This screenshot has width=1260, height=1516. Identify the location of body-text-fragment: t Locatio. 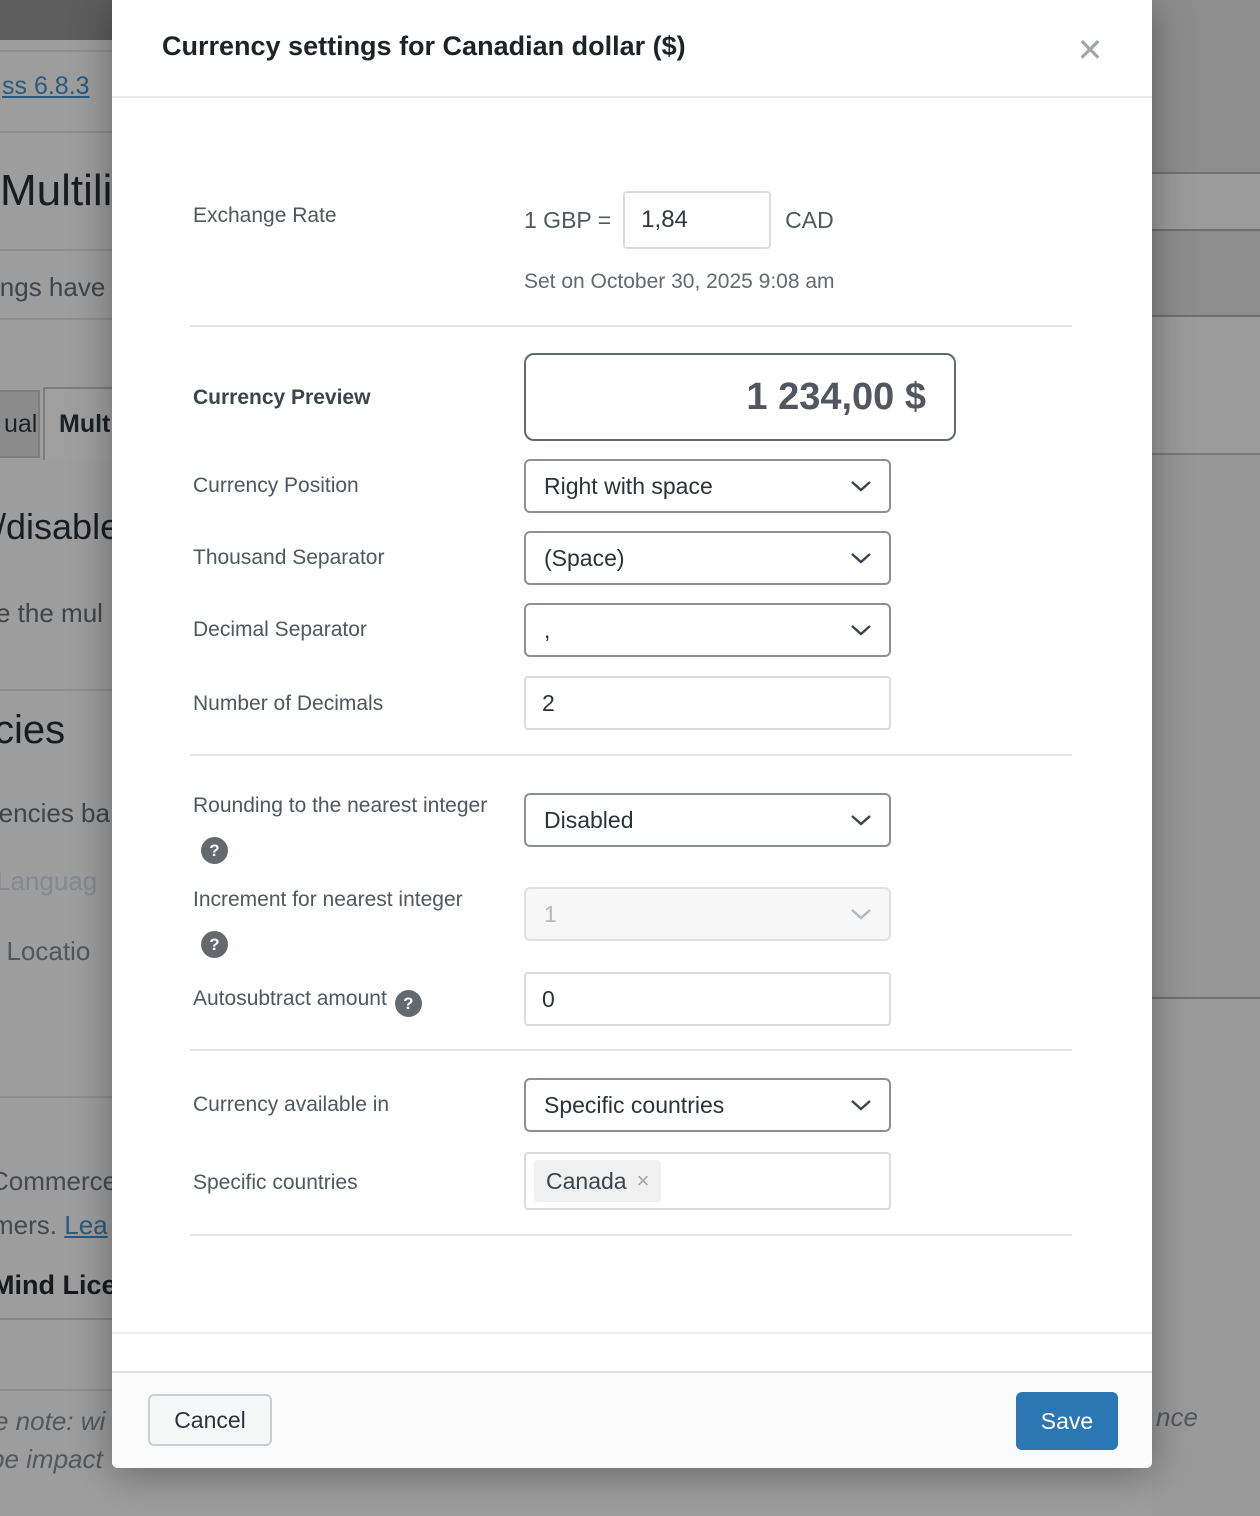
(45, 951).